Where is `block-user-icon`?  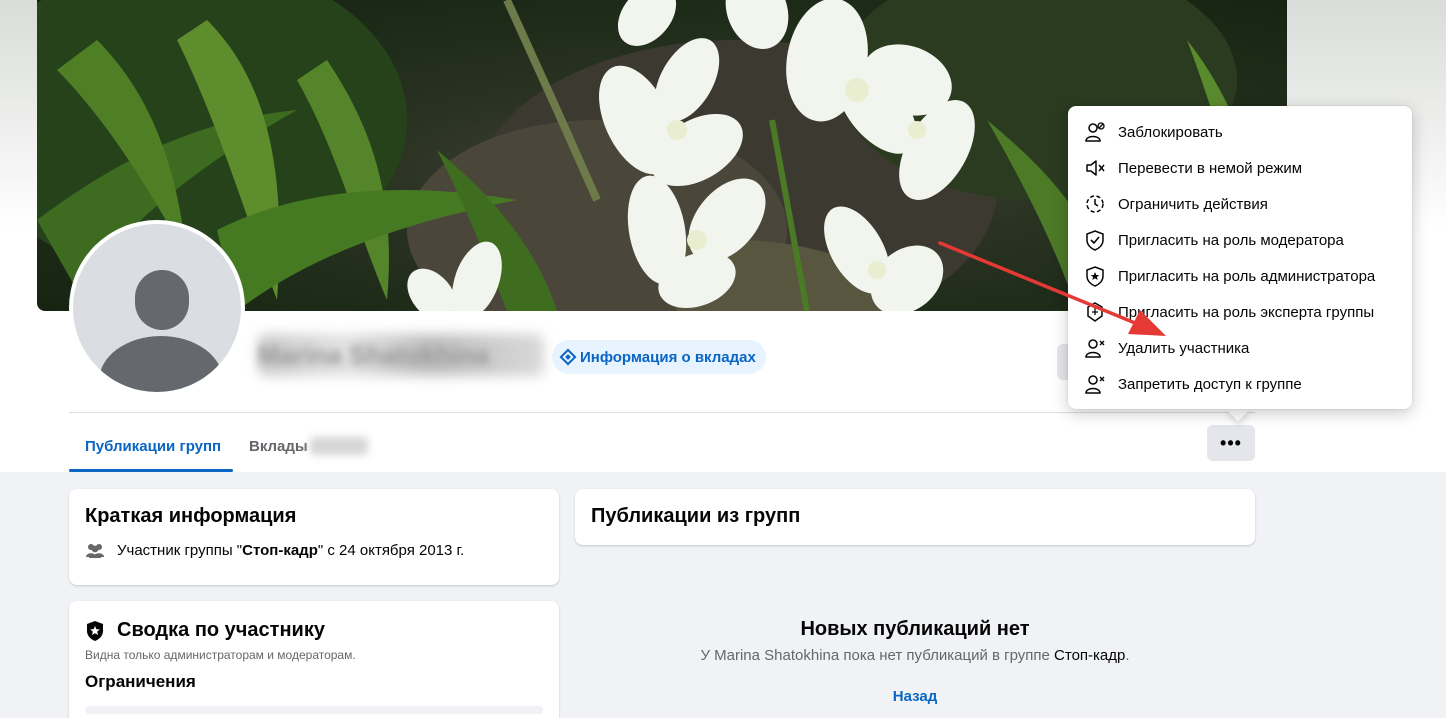 block-user-icon is located at coordinates (1095, 132).